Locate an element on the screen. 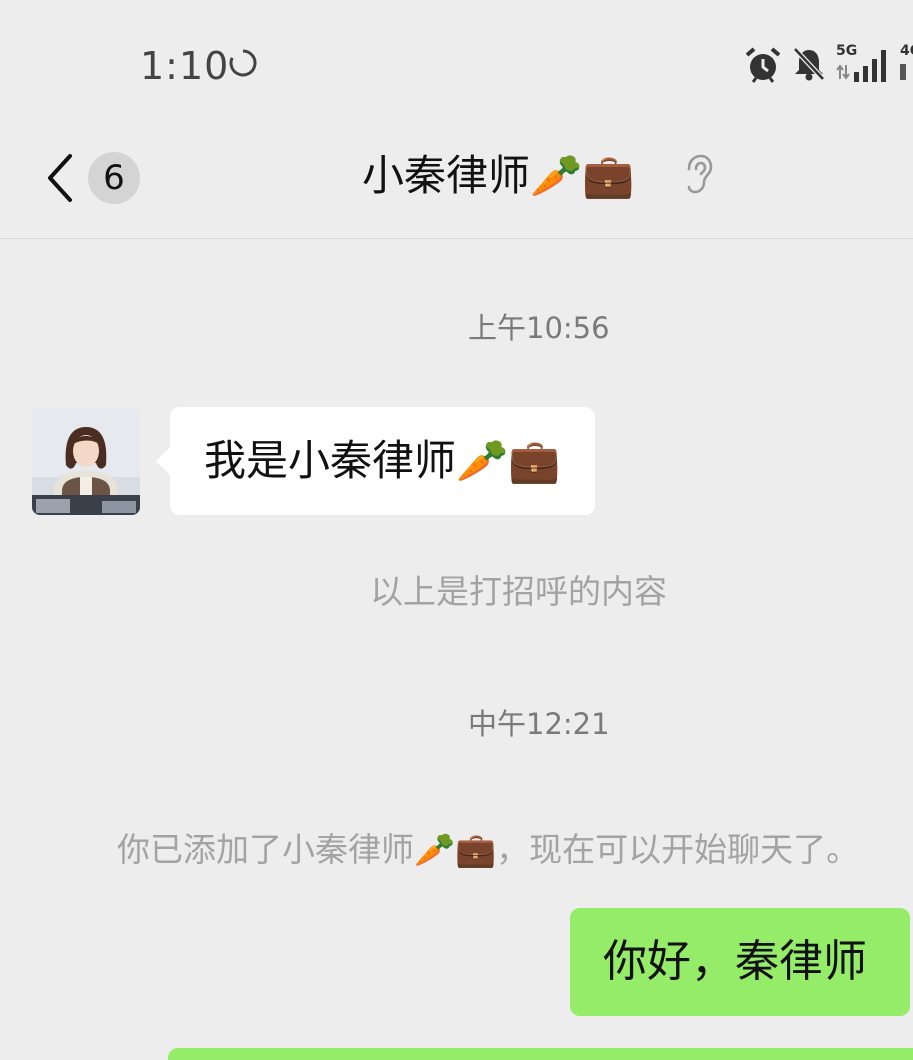  status-time: 1:10 is located at coordinates (185, 66).